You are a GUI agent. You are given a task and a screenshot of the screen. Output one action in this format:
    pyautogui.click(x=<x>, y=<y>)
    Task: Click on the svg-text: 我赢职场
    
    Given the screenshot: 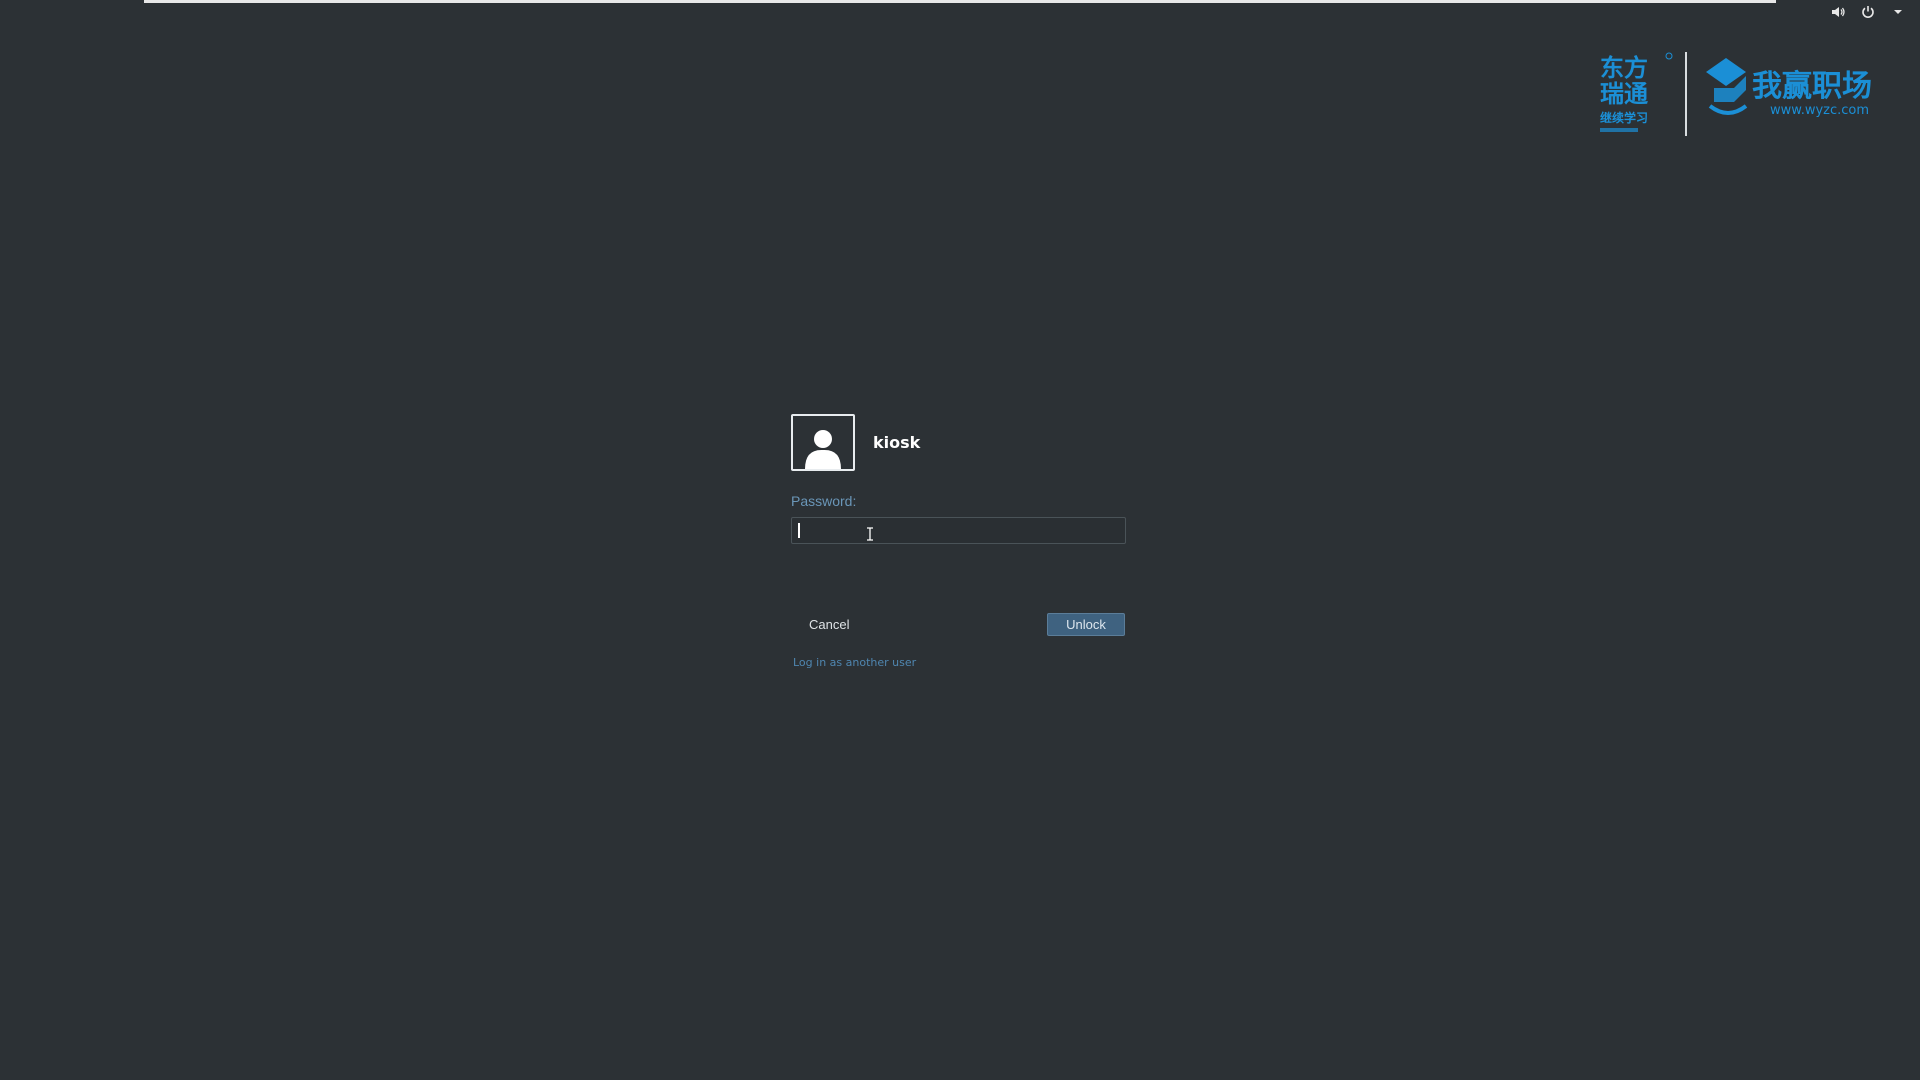 What is the action you would take?
    pyautogui.click(x=1812, y=86)
    